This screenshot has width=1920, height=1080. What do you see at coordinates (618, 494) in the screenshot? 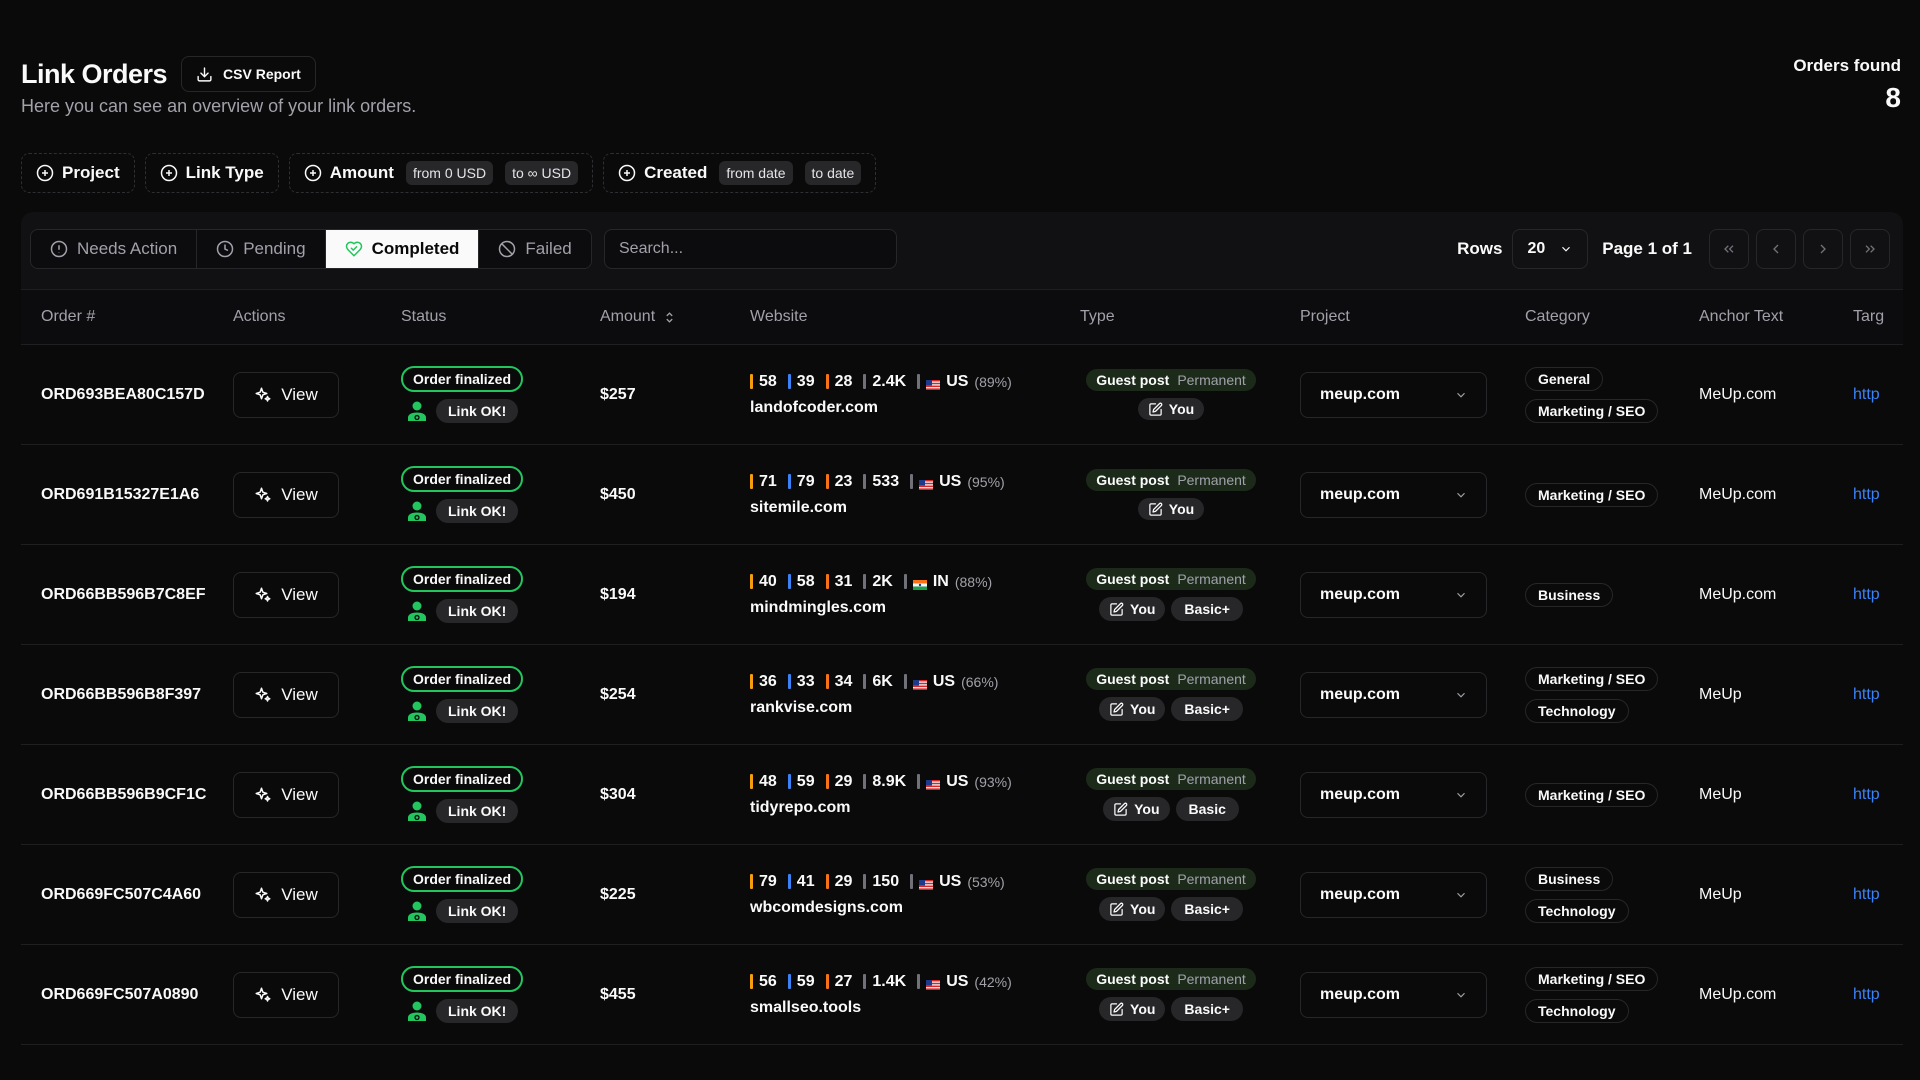
I see `order-amount: $450` at bounding box center [618, 494].